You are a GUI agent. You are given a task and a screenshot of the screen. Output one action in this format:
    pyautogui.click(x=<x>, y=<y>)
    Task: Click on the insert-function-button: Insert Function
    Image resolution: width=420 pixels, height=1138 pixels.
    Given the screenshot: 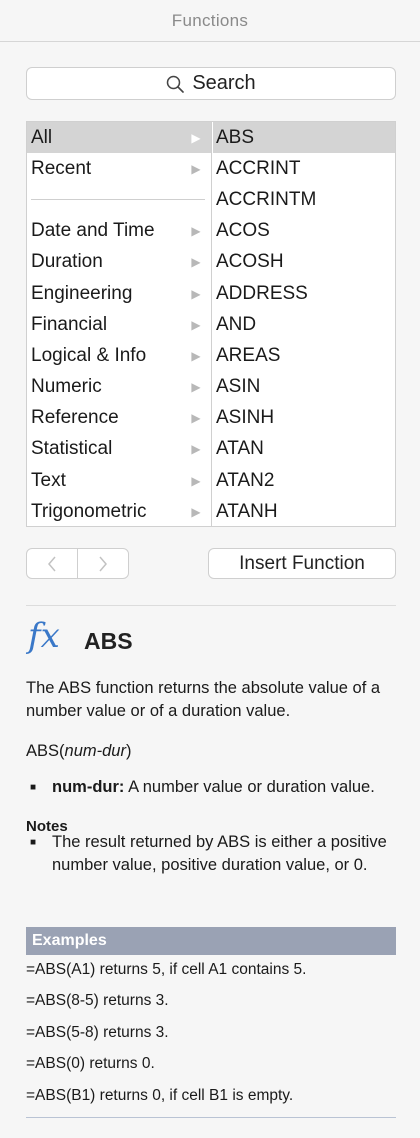 What is the action you would take?
    pyautogui.click(x=302, y=563)
    